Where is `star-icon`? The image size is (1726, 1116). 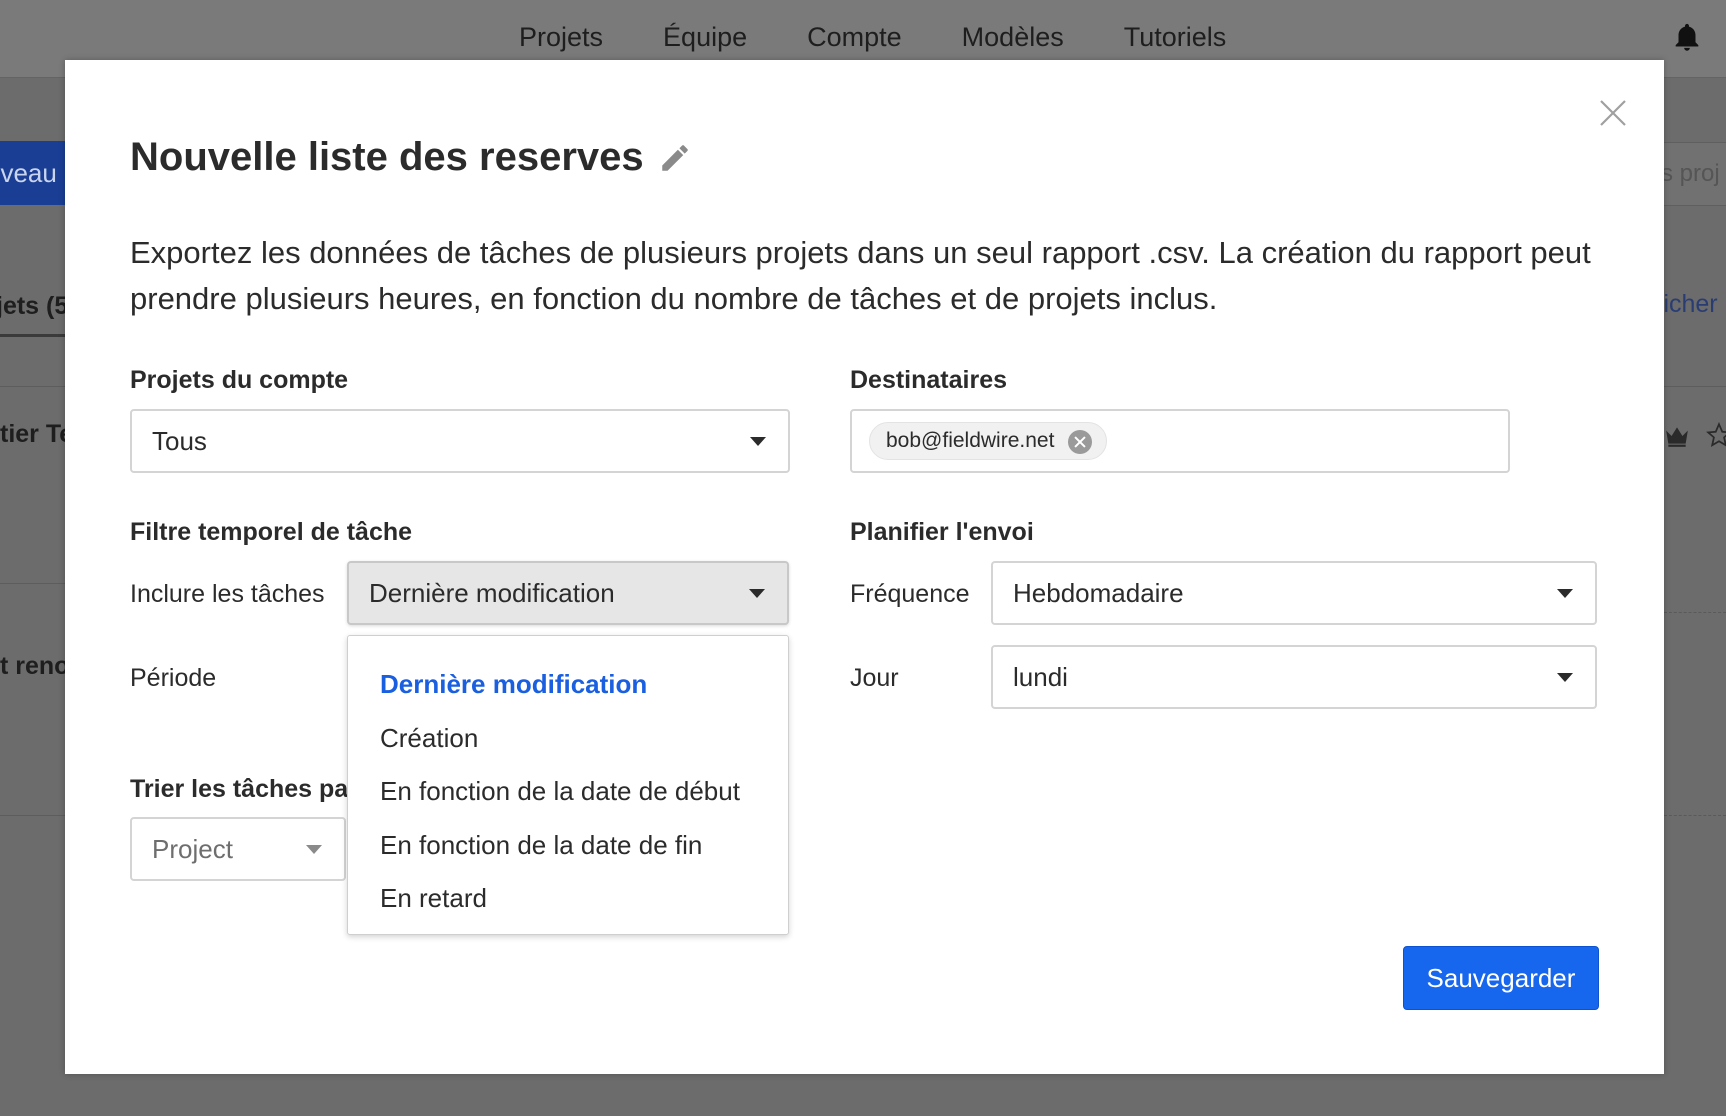 star-icon is located at coordinates (1716, 435).